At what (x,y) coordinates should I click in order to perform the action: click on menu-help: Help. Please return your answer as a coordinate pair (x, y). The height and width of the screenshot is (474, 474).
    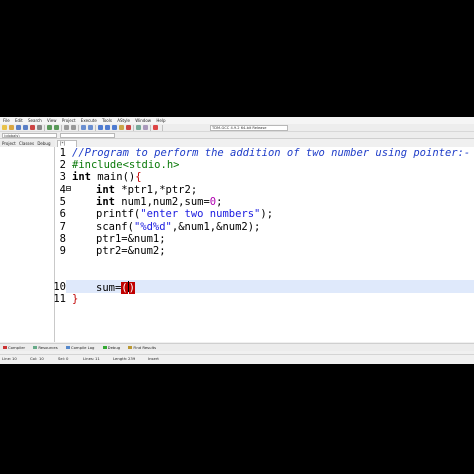
    Looking at the image, I should click on (160, 120).